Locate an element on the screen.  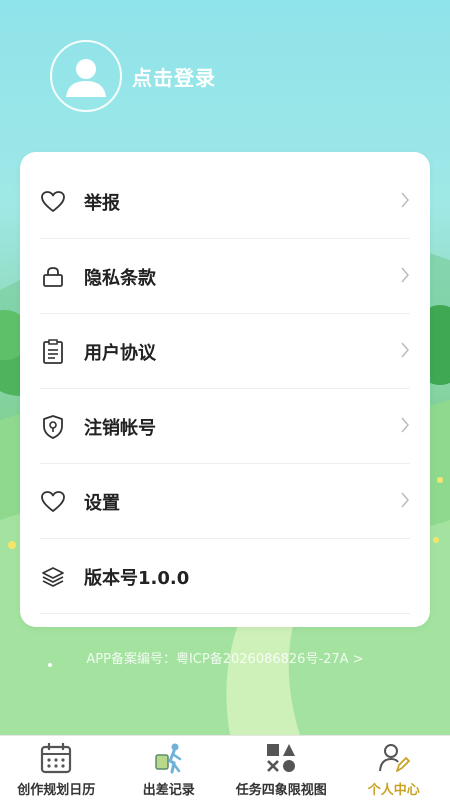
menu-item-settings: 设置 is located at coordinates (225, 501).